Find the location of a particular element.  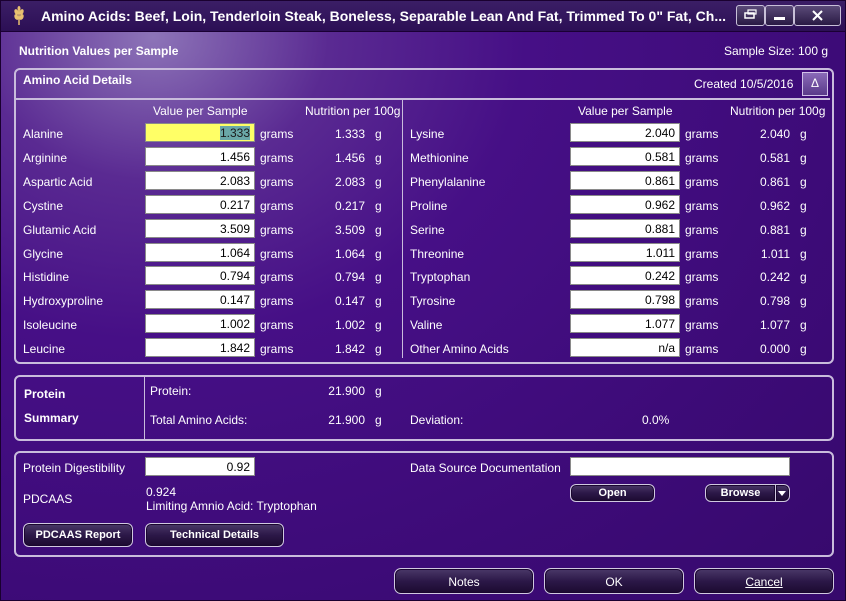

amino-name-aspartic-acid: Aspartic Acid is located at coordinates (58, 182).